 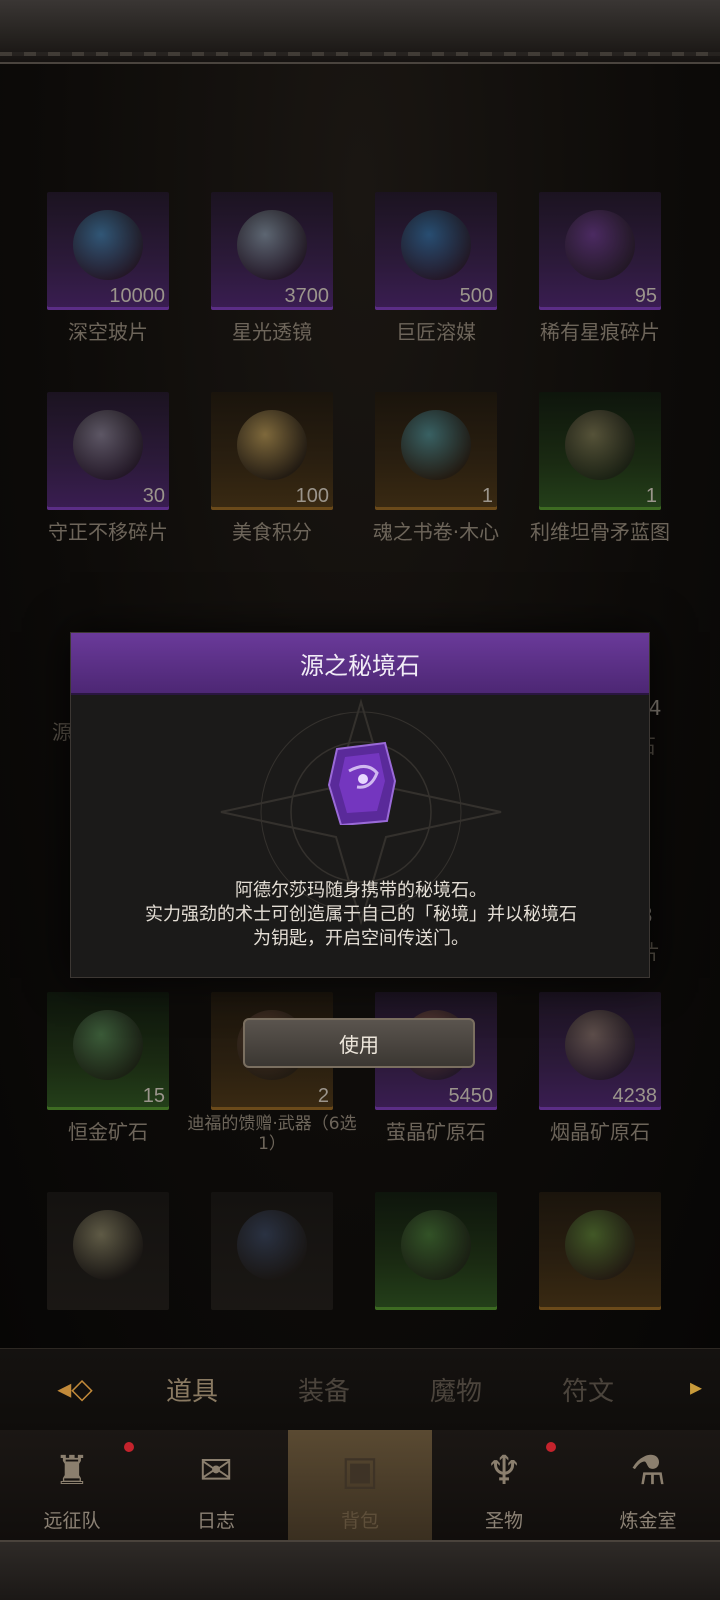 What do you see at coordinates (216, 1471) in the screenshot?
I see `scroll-icon: ✉` at bounding box center [216, 1471].